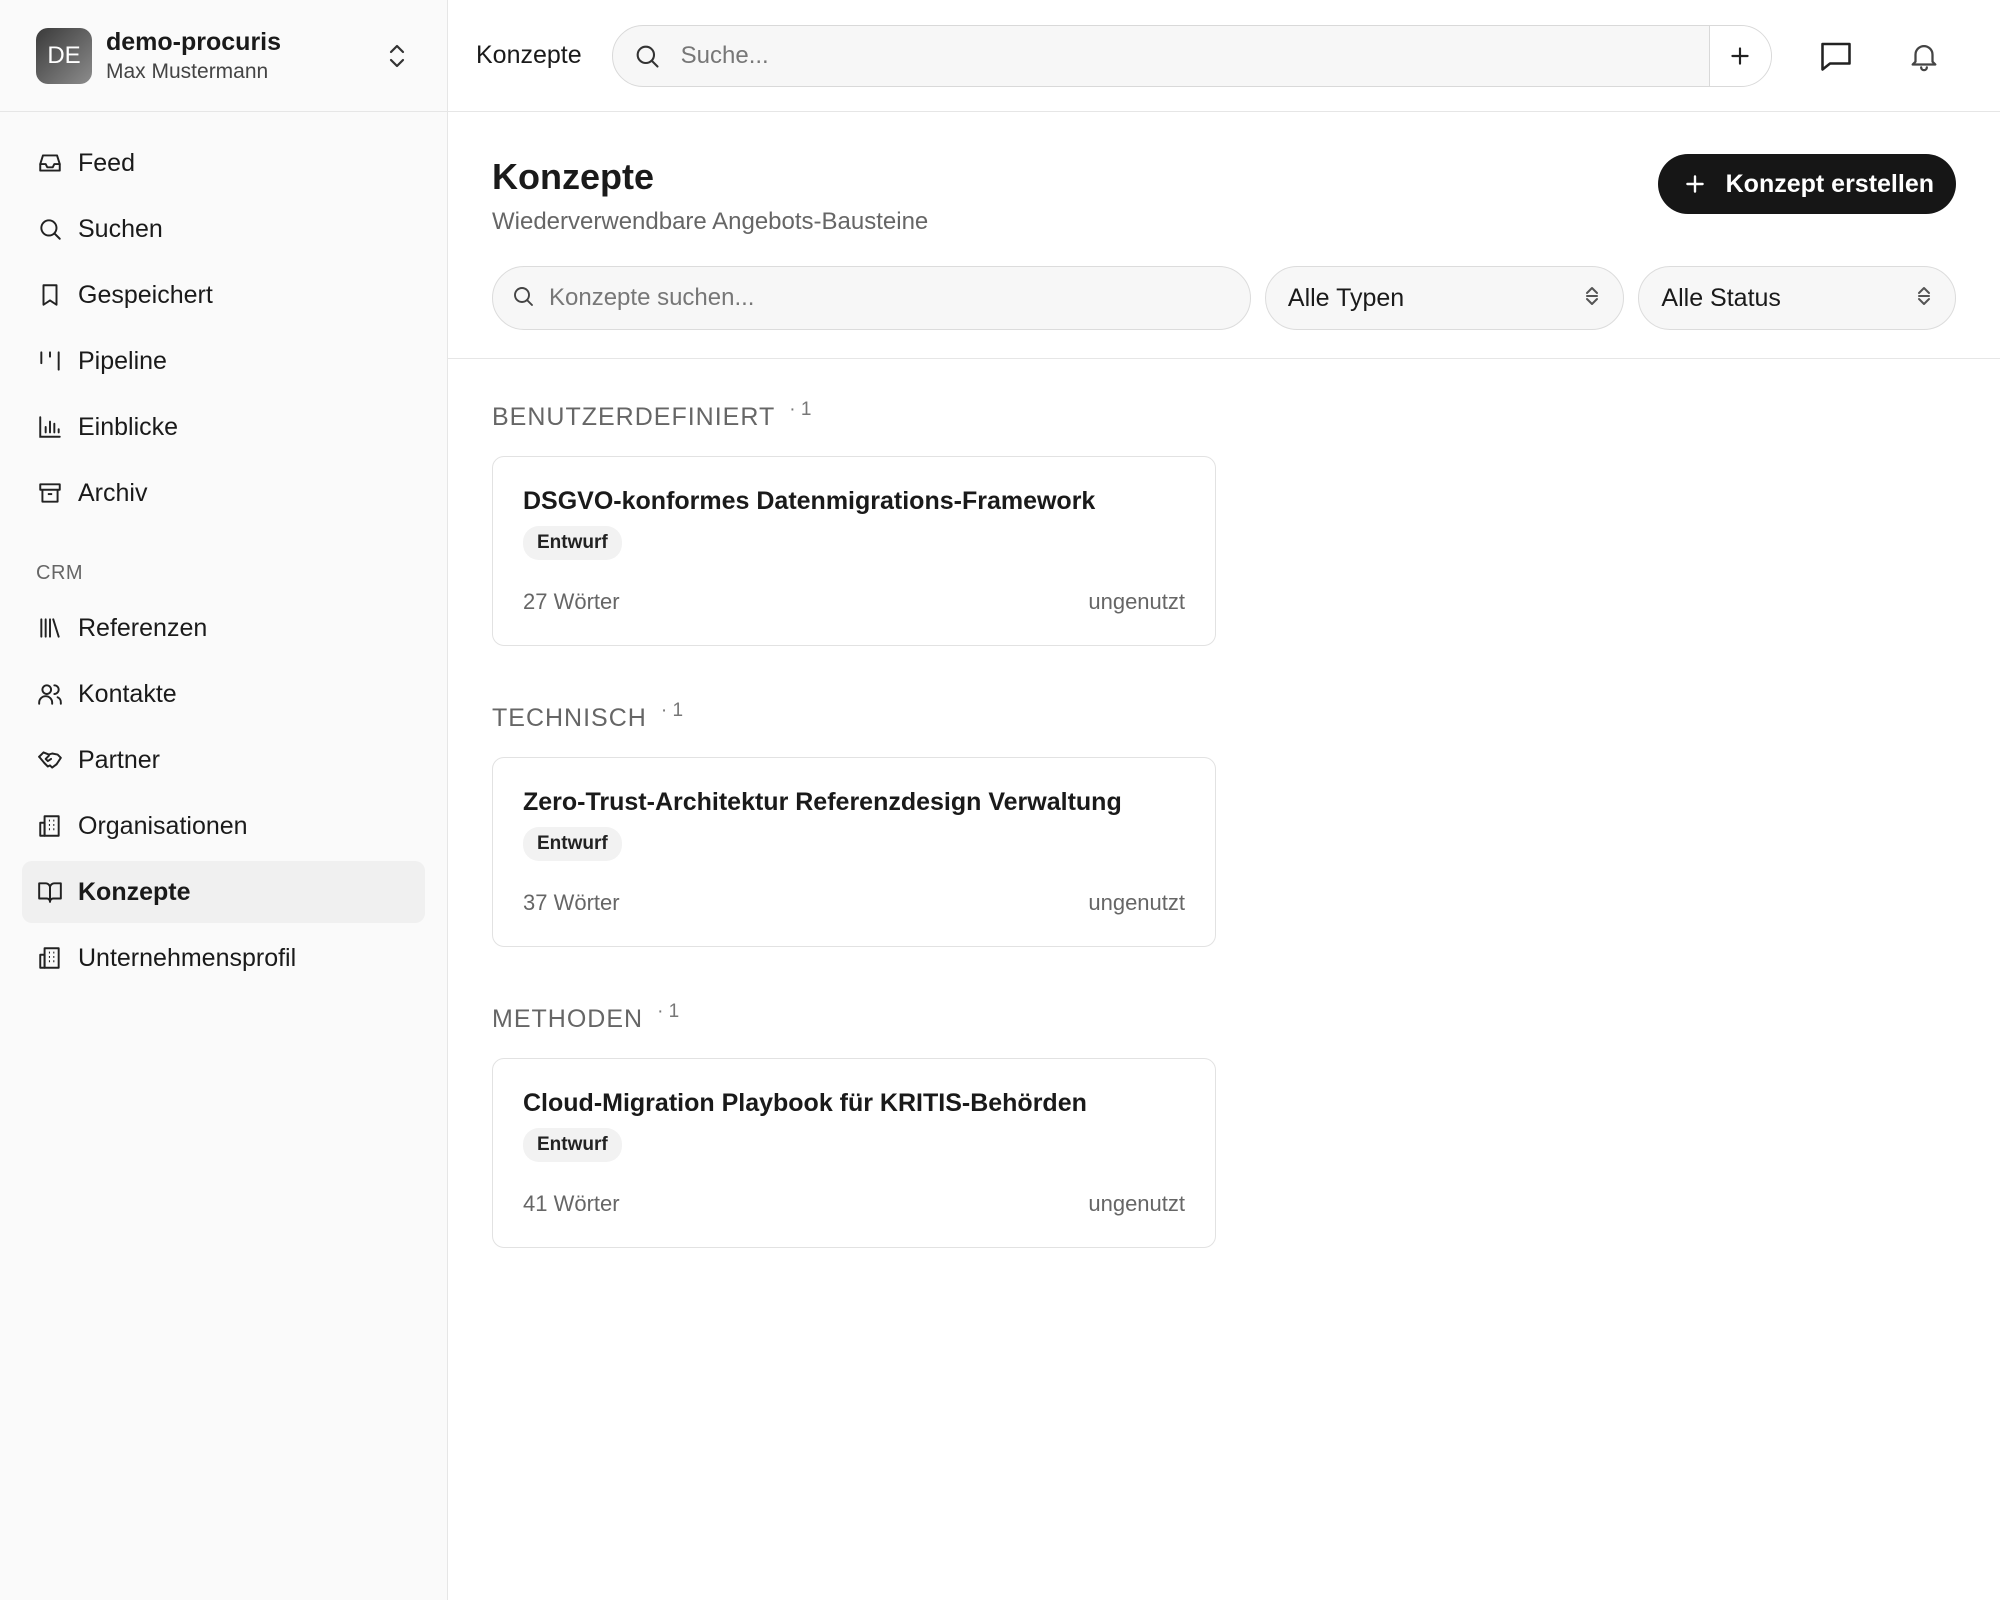 This screenshot has width=2000, height=1600. Describe the element at coordinates (128, 426) in the screenshot. I see `sidebar-item-label: Einblicke` at that location.